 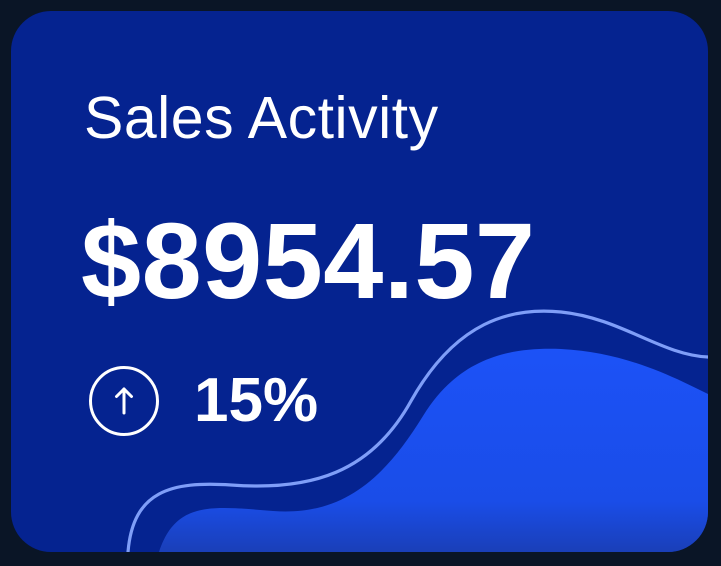 What do you see at coordinates (261, 118) in the screenshot?
I see `card-title: Sales Activity` at bounding box center [261, 118].